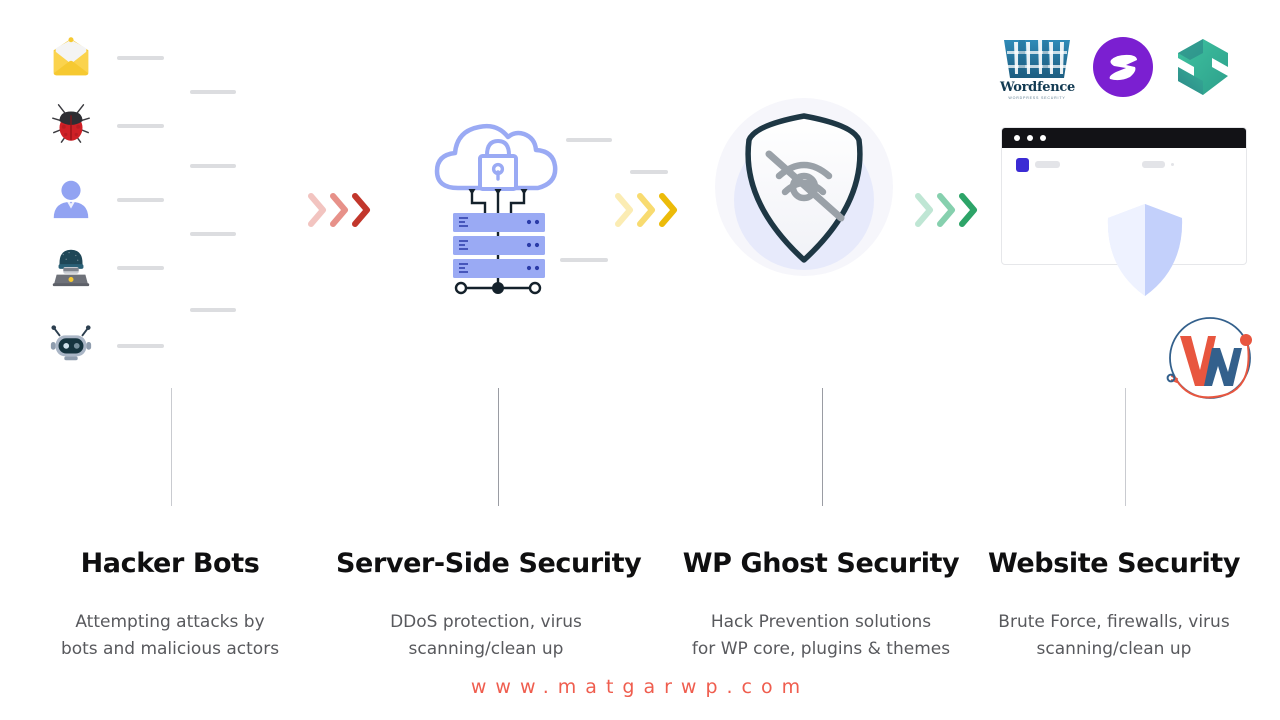 This screenshot has width=1280, height=720. I want to click on column-title: Website Security, so click(1114, 563).